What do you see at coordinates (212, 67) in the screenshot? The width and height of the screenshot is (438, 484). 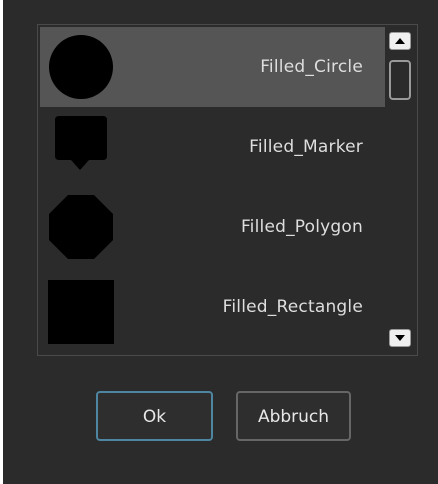 I see `list-item: Filled_Circle` at bounding box center [212, 67].